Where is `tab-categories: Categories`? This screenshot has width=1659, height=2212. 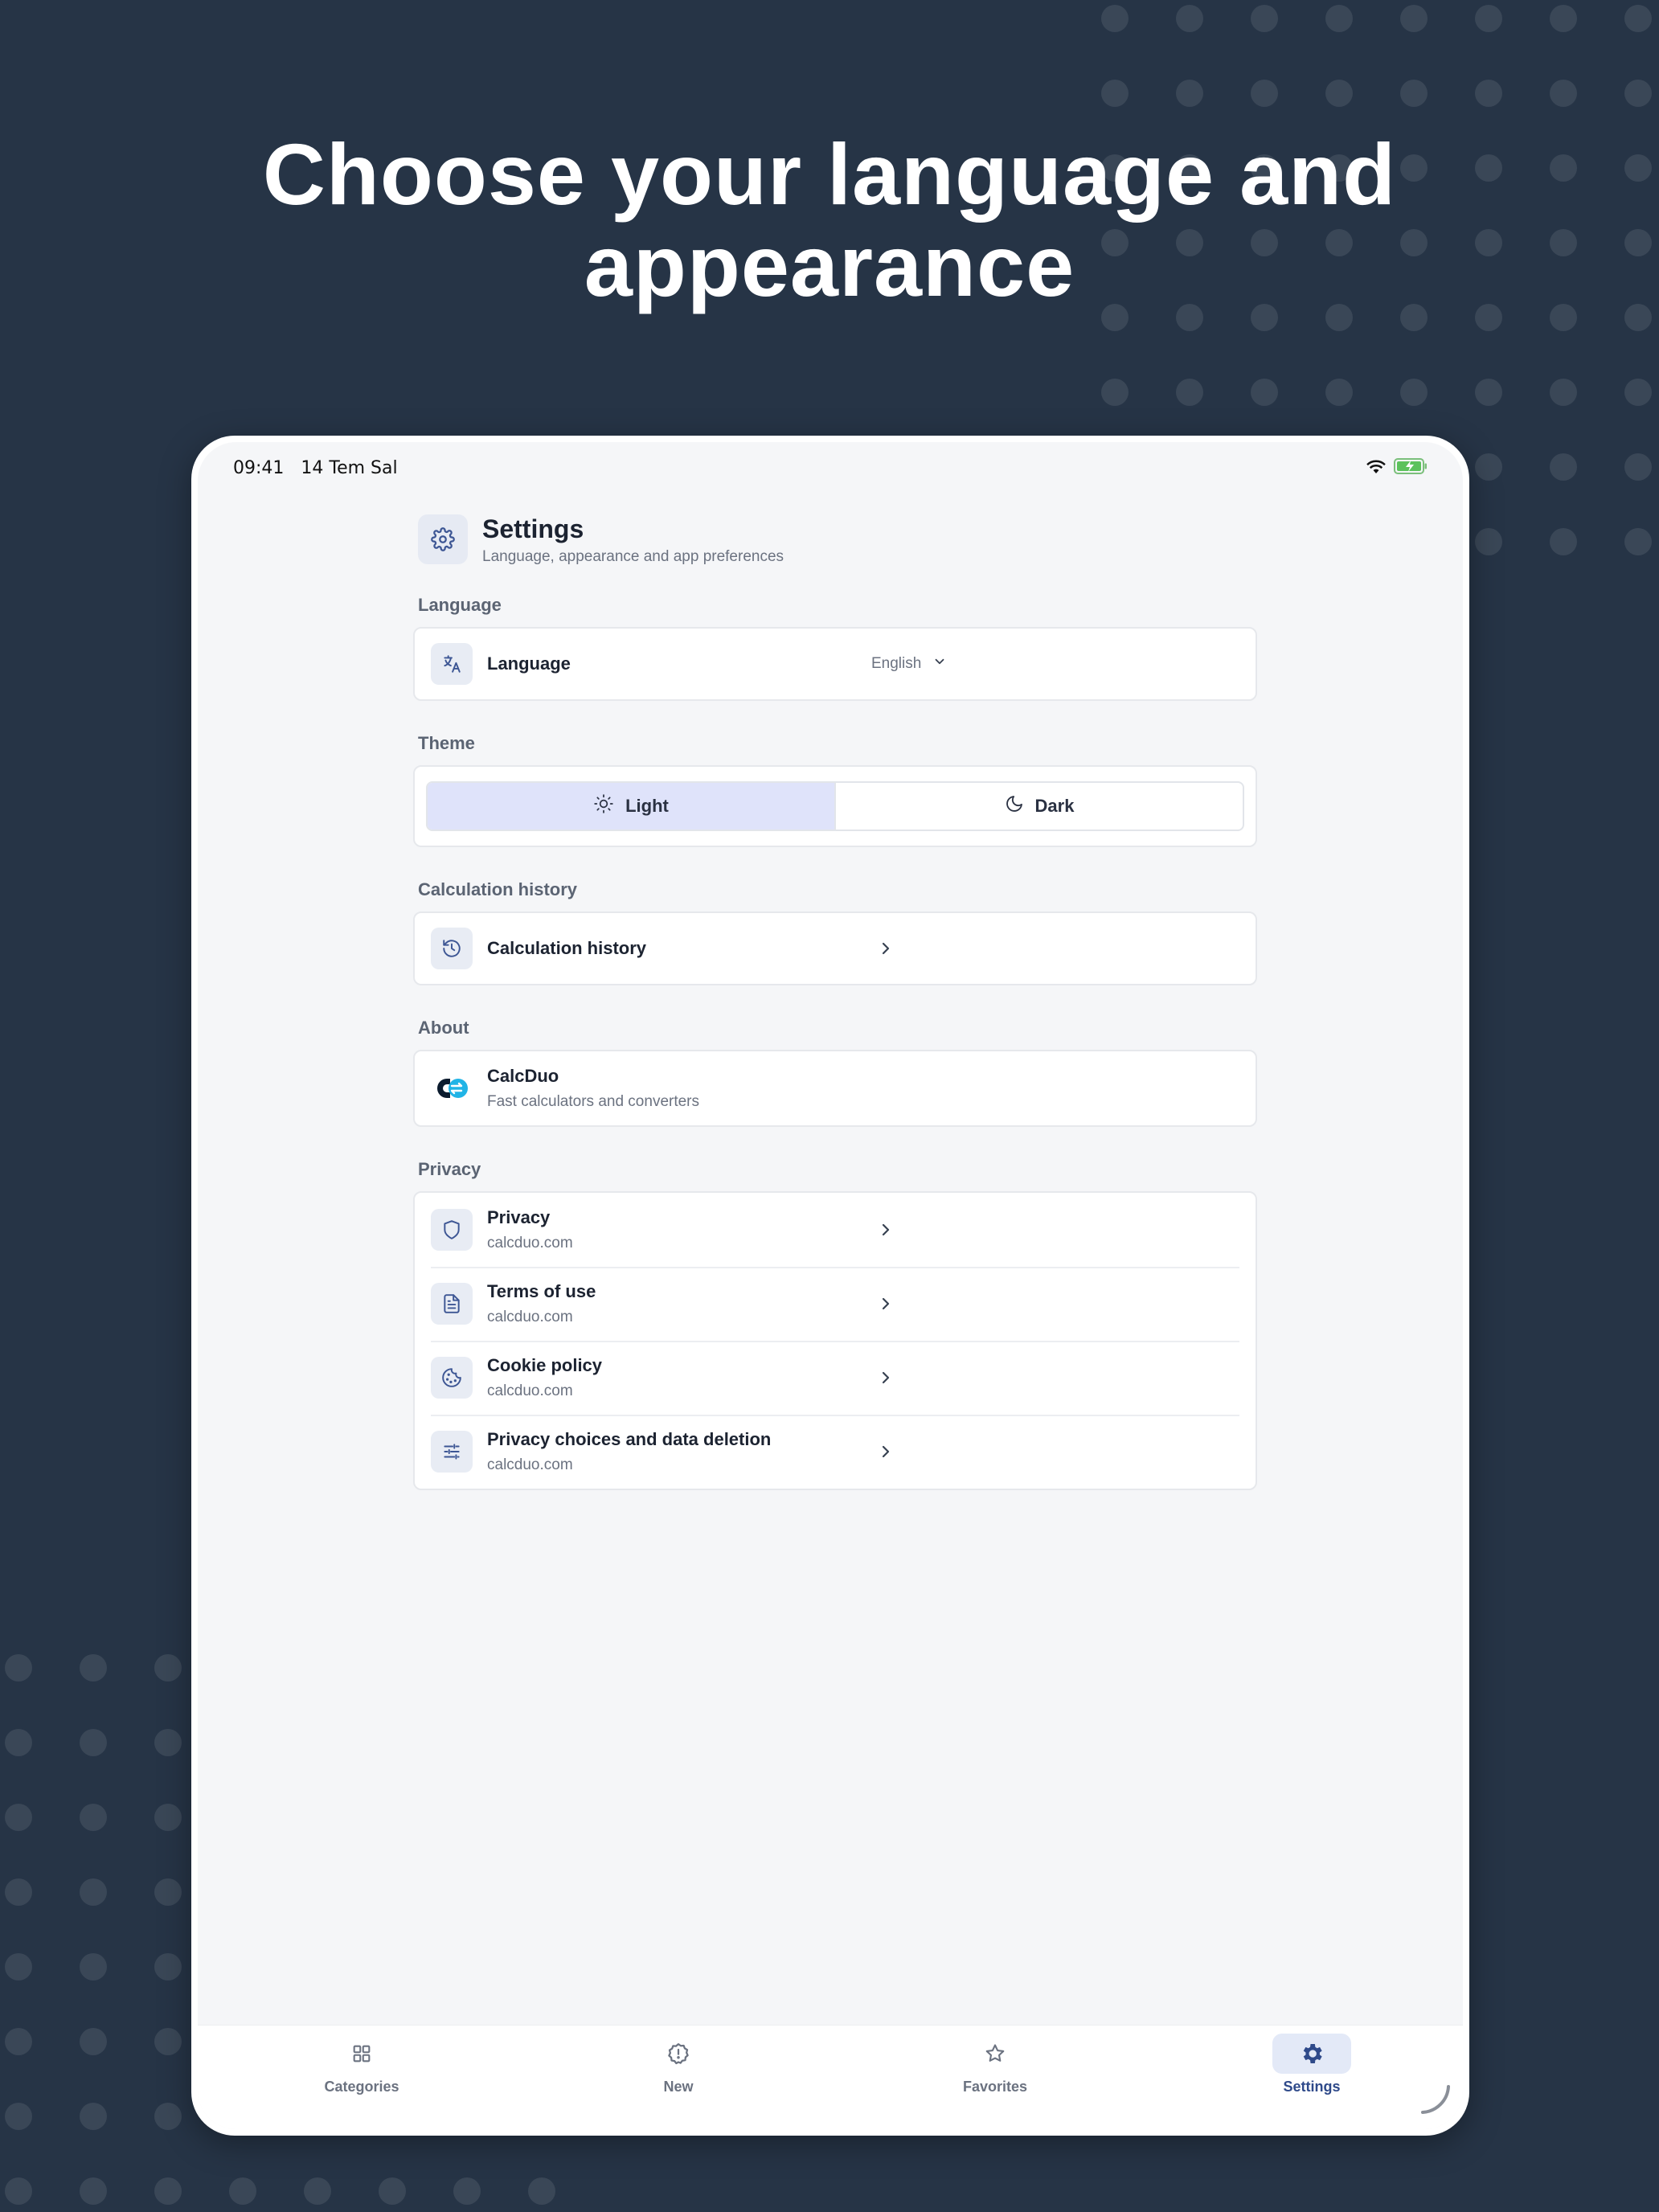 tab-categories: Categories is located at coordinates (361, 2060).